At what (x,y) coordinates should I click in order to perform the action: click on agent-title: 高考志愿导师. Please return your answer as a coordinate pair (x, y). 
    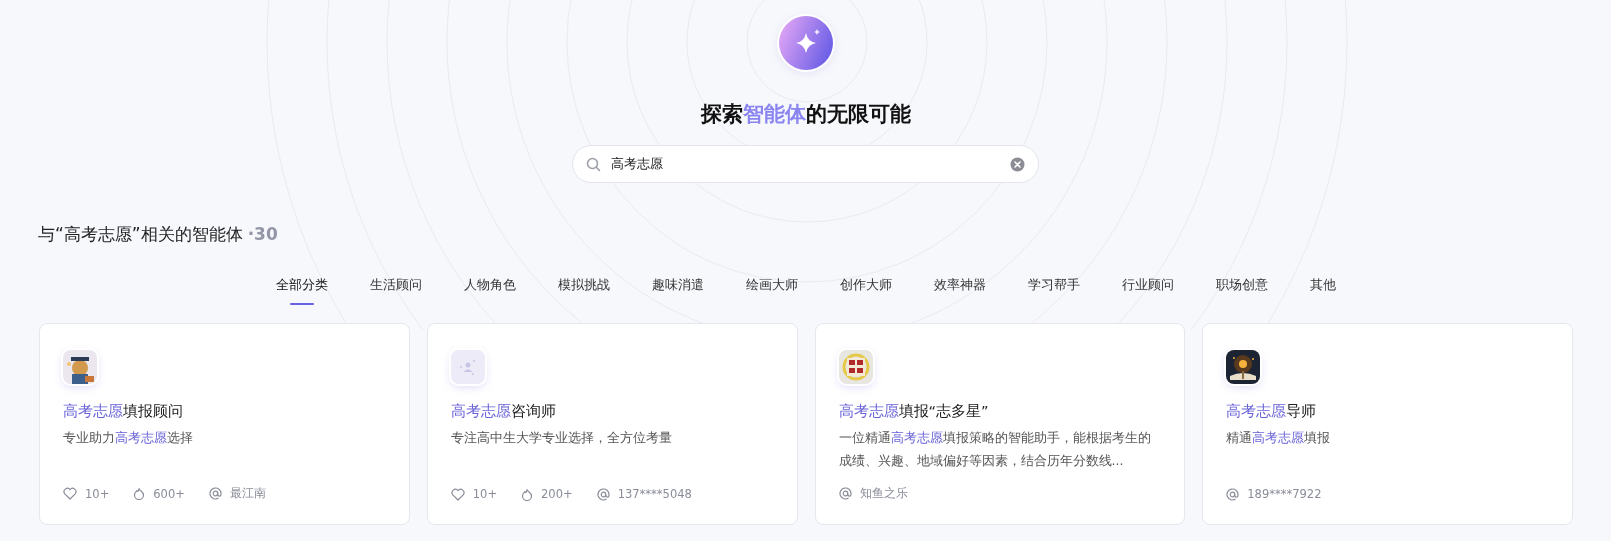
    Looking at the image, I should click on (1272, 411).